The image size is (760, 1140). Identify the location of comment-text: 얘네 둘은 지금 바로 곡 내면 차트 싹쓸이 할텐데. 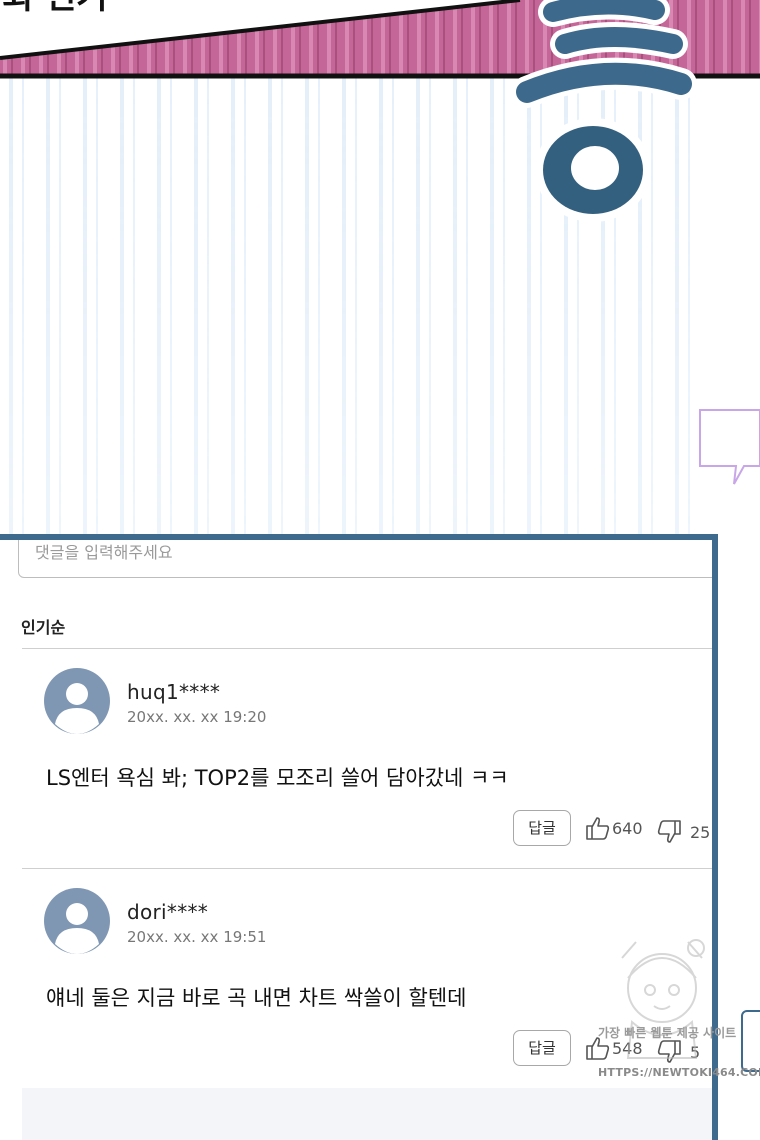
(256, 998).